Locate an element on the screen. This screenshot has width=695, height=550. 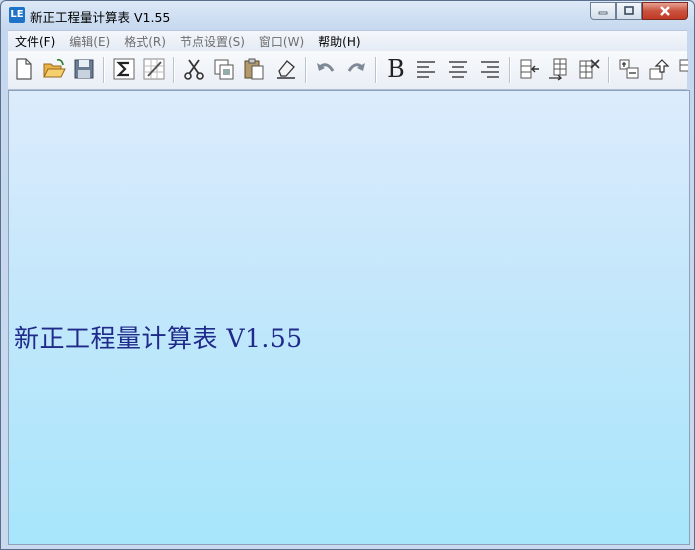
close-icon is located at coordinates (665, 11).